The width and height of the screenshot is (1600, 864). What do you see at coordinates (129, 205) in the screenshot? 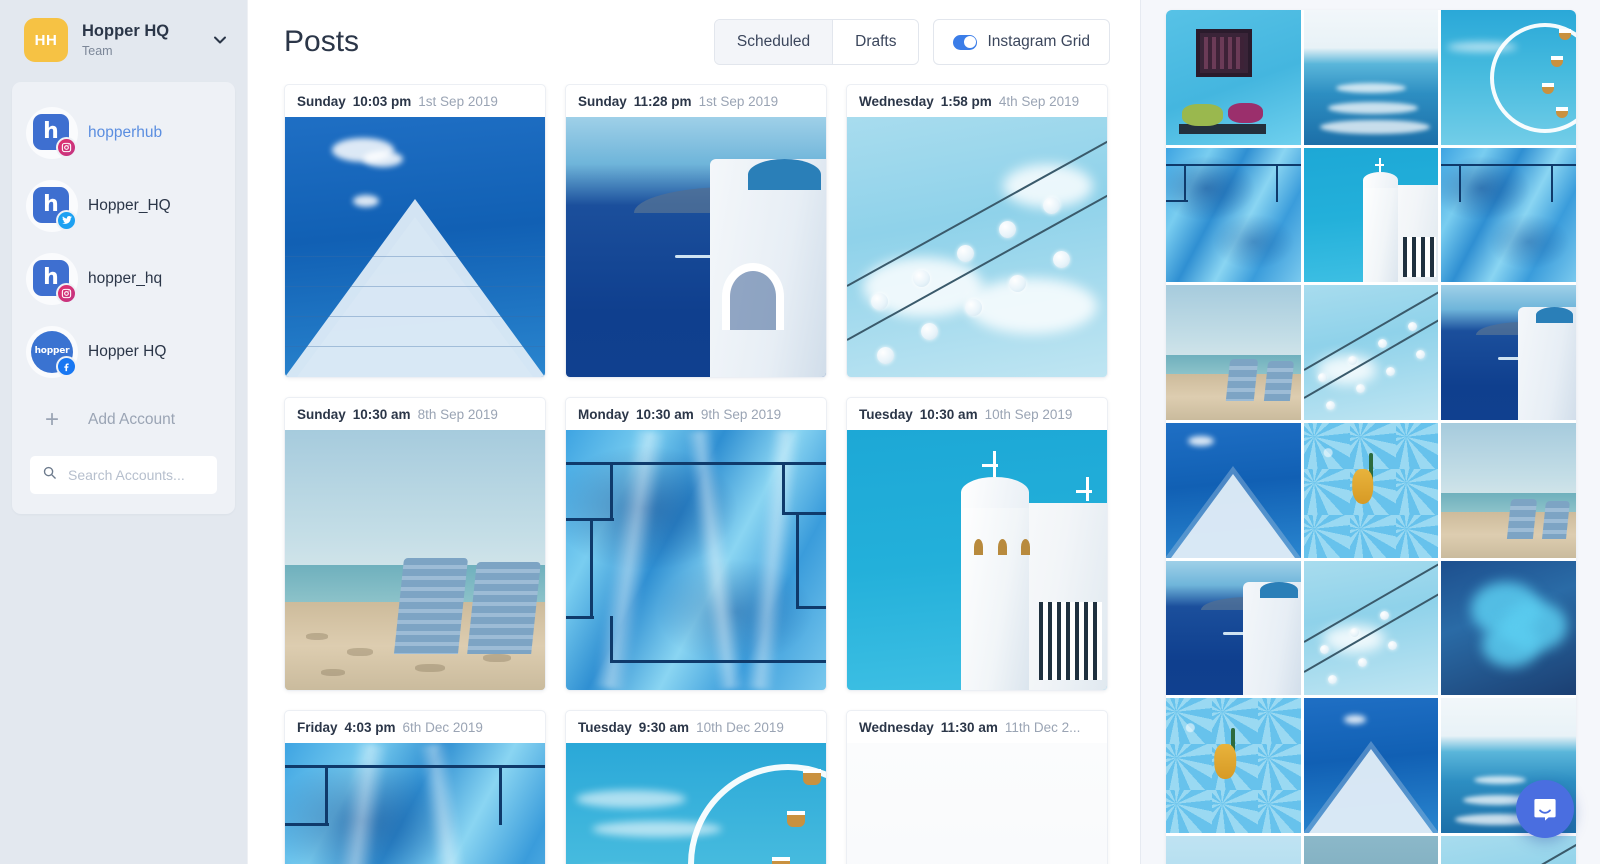
I see `sidebar-account-label: Hopper_HQ` at bounding box center [129, 205].